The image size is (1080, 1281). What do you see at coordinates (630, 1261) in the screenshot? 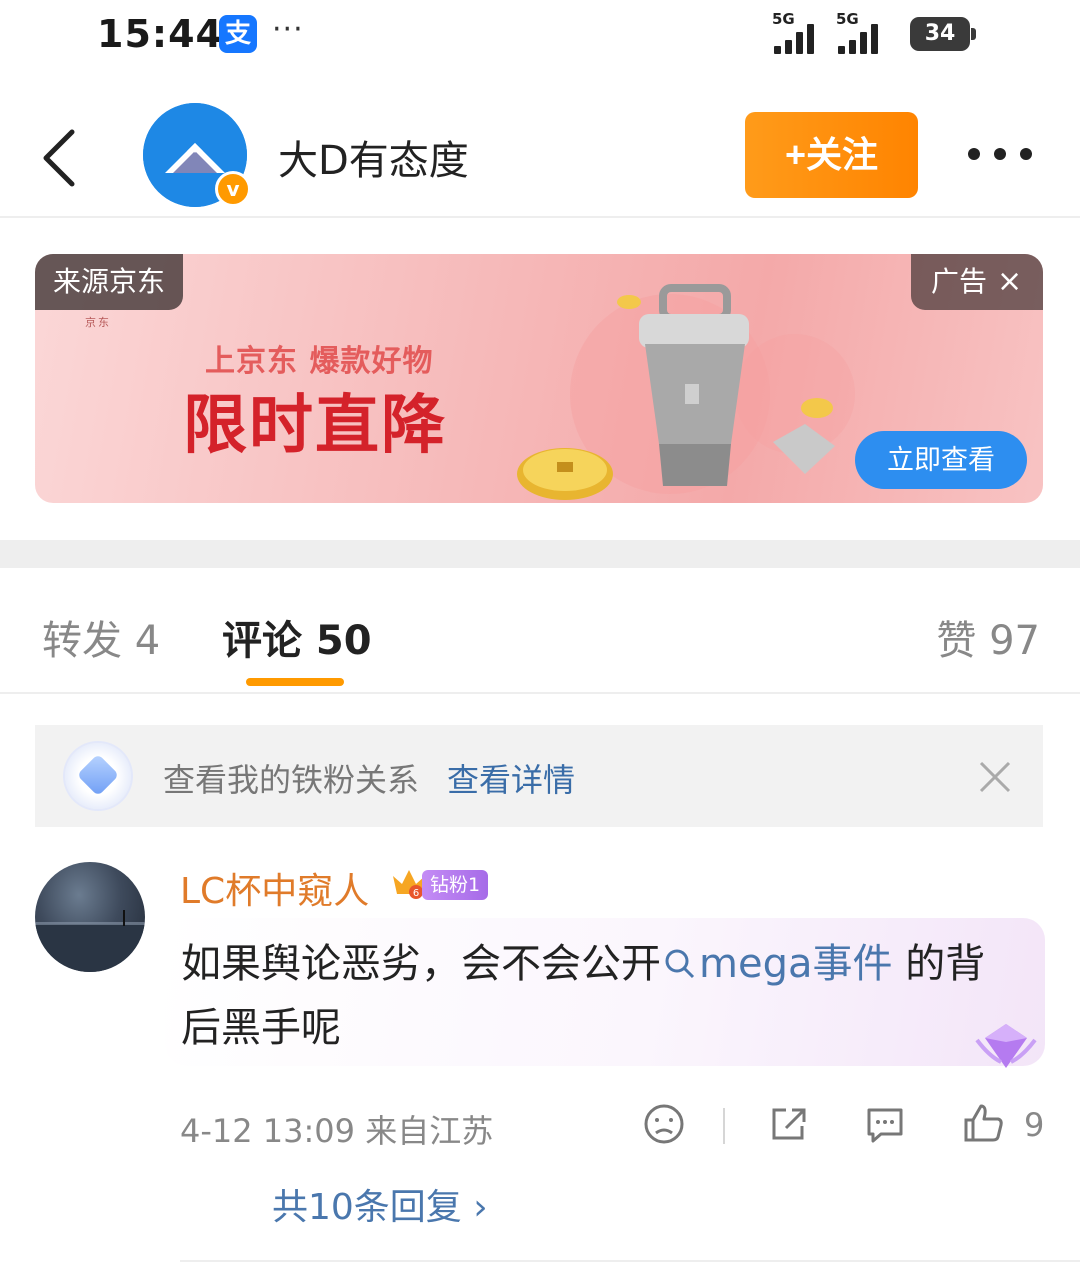
I see `comment-divider` at bounding box center [630, 1261].